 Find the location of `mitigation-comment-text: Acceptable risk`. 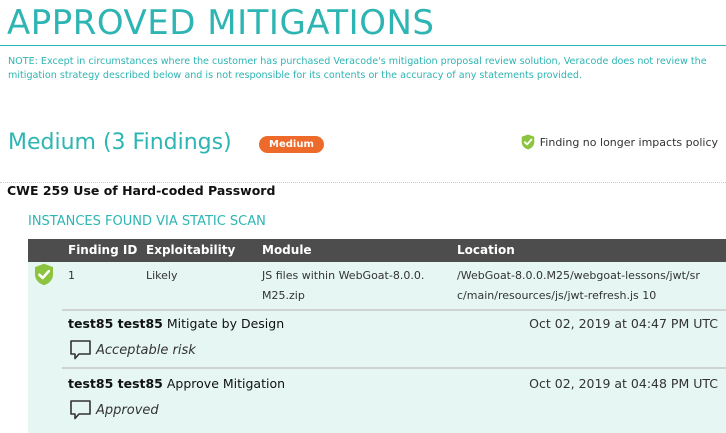

mitigation-comment-text: Acceptable risk is located at coordinates (146, 350).